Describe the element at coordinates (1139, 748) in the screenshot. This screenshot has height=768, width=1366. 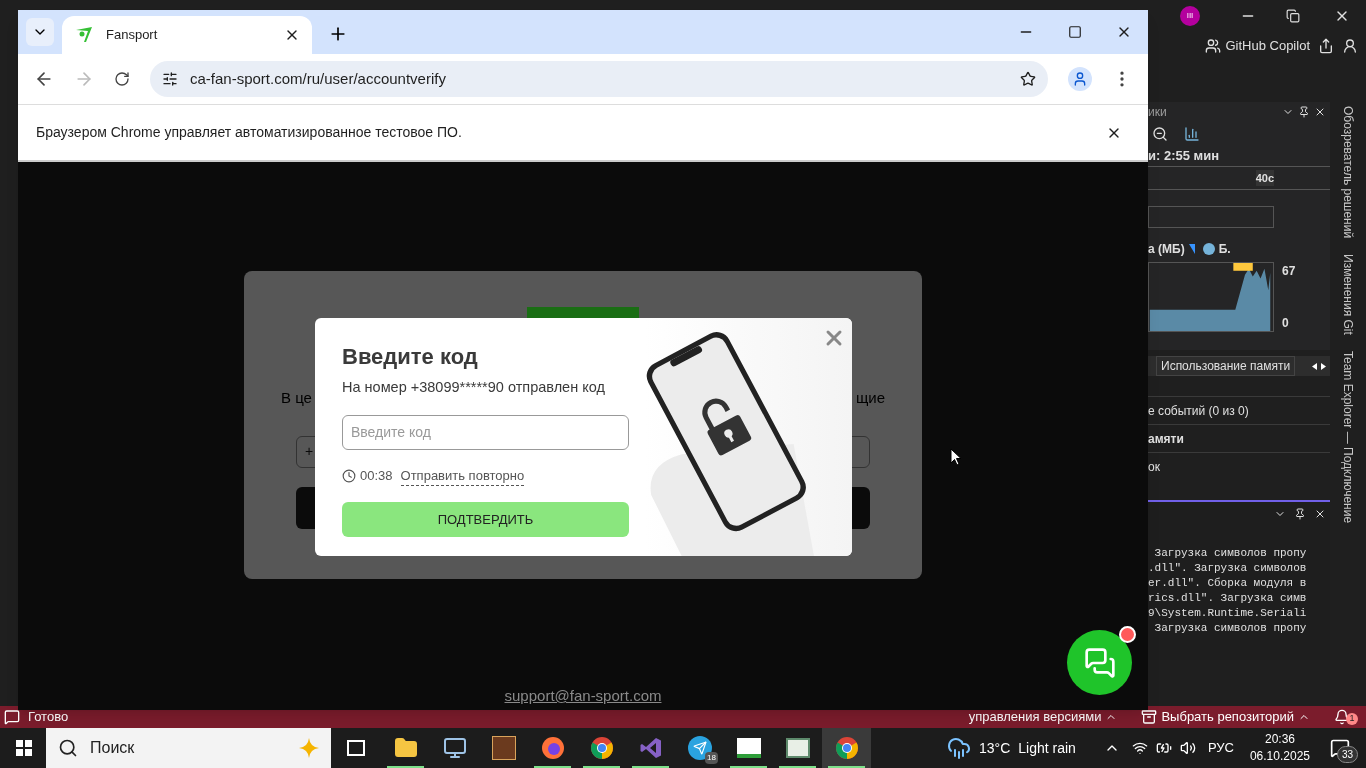
I see `network-icon` at that location.